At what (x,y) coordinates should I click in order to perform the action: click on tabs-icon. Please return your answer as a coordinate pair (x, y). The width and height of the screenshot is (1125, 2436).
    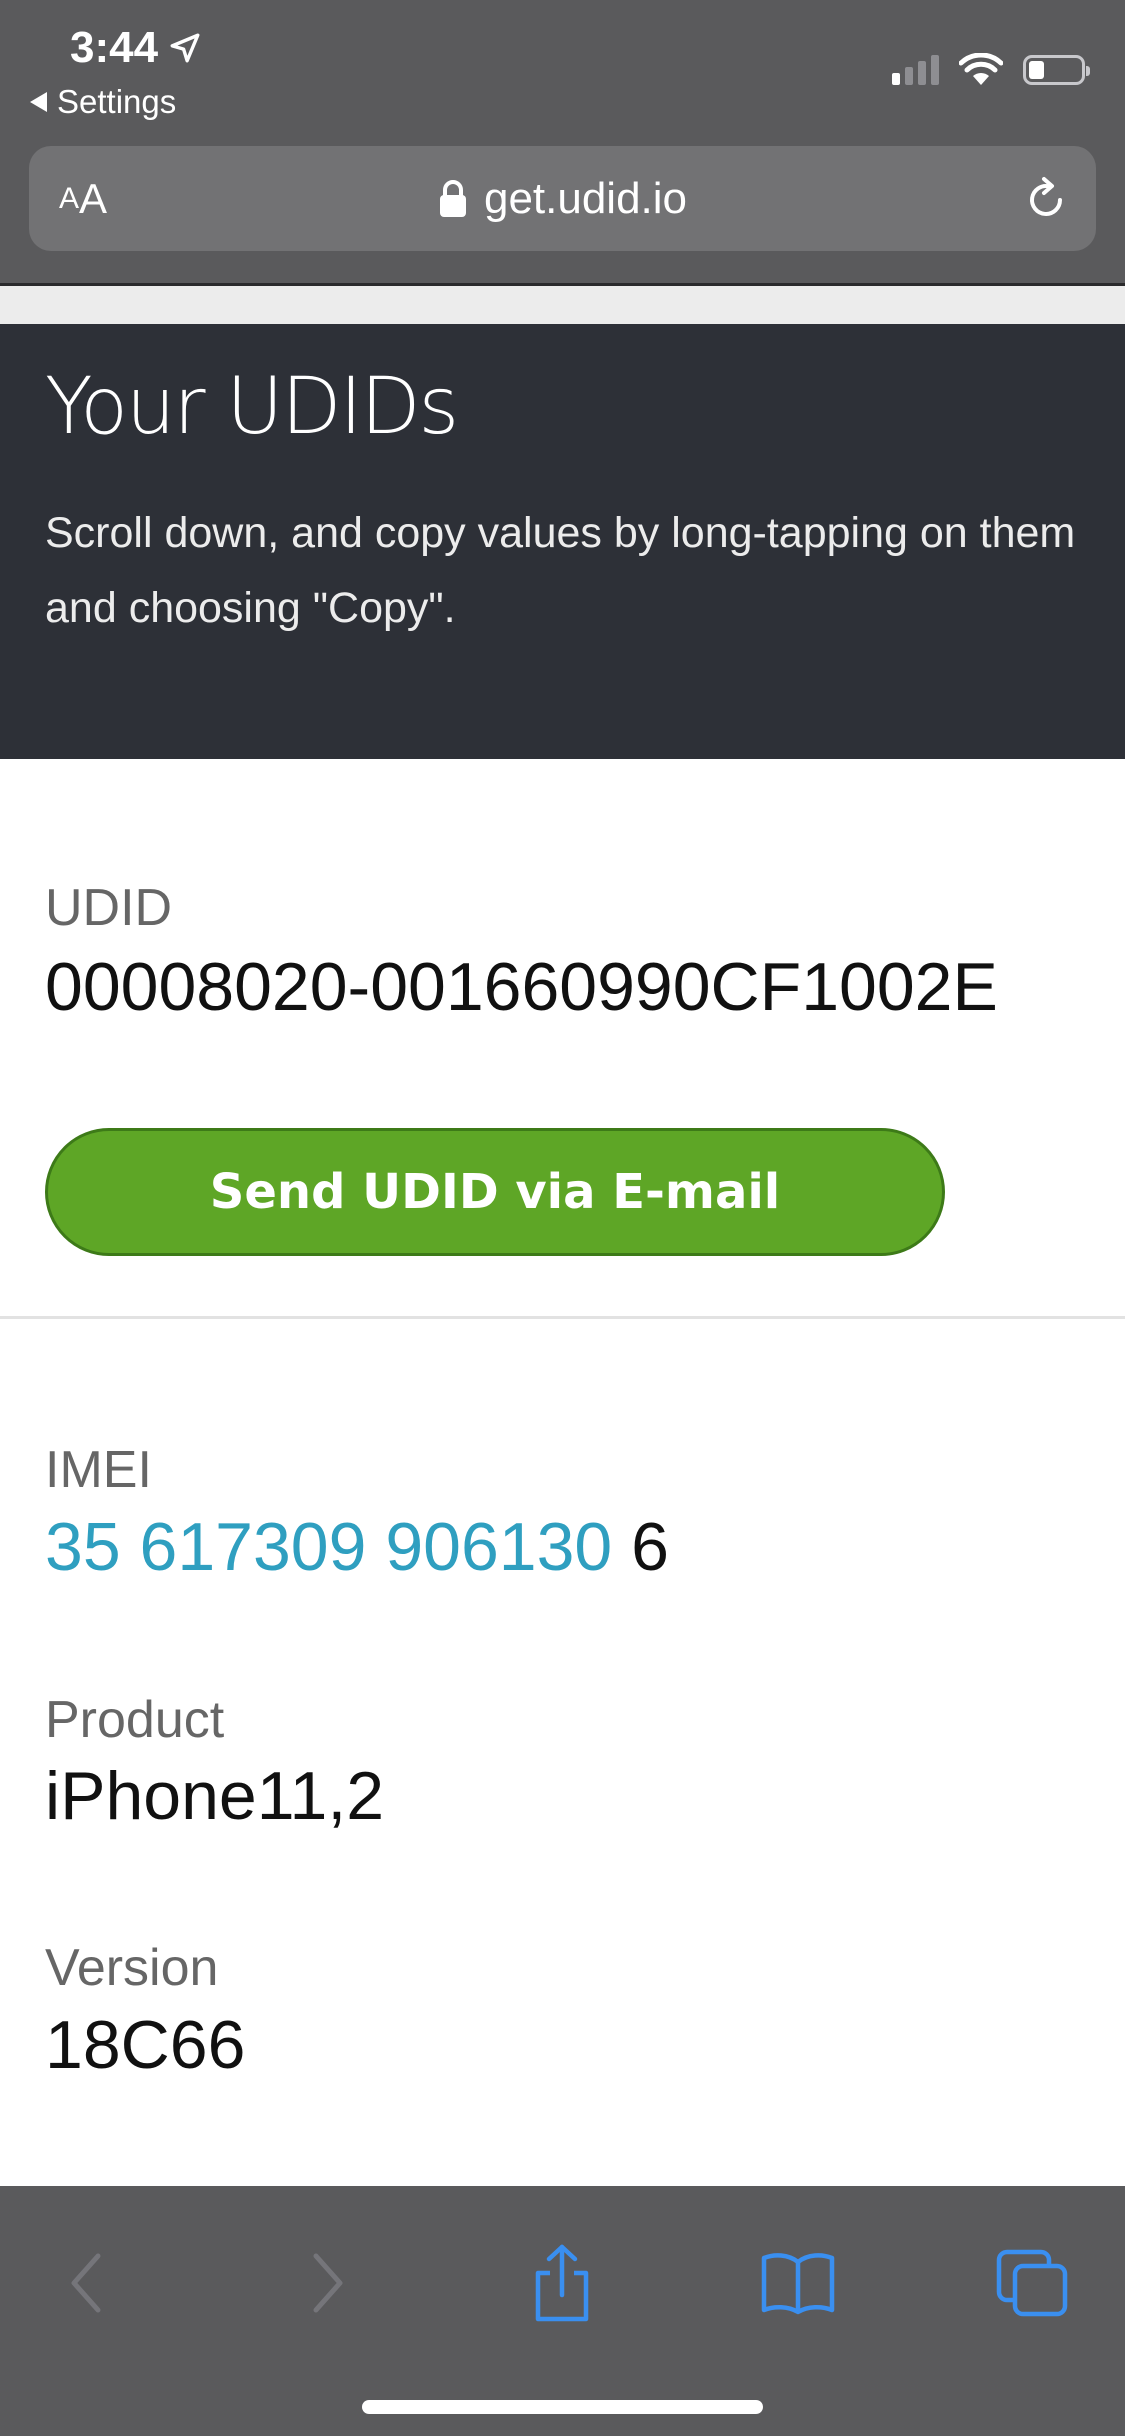
    Looking at the image, I should click on (1032, 2283).